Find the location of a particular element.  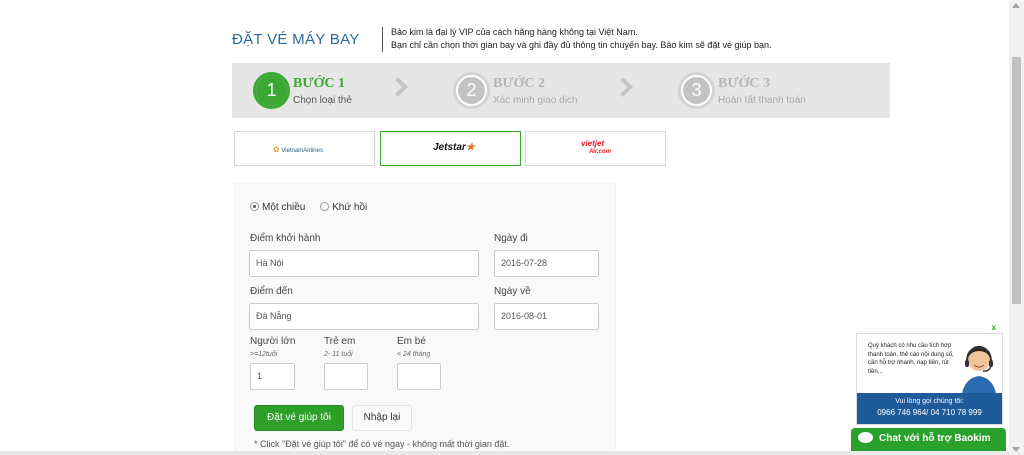

jetstar-logo-text: Jetstar is located at coordinates (449, 147).